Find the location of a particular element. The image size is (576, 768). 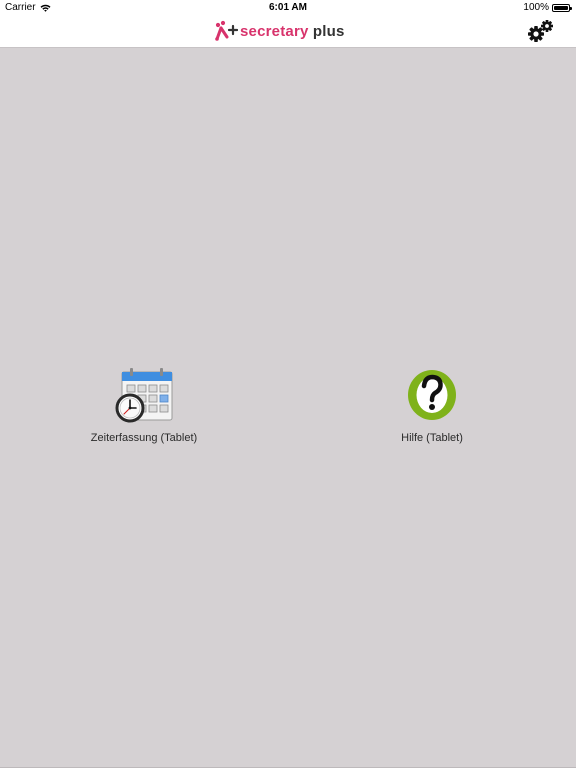

tile-zeiterfassung: Zeiterfassung (Tablet) is located at coordinates (144, 404).